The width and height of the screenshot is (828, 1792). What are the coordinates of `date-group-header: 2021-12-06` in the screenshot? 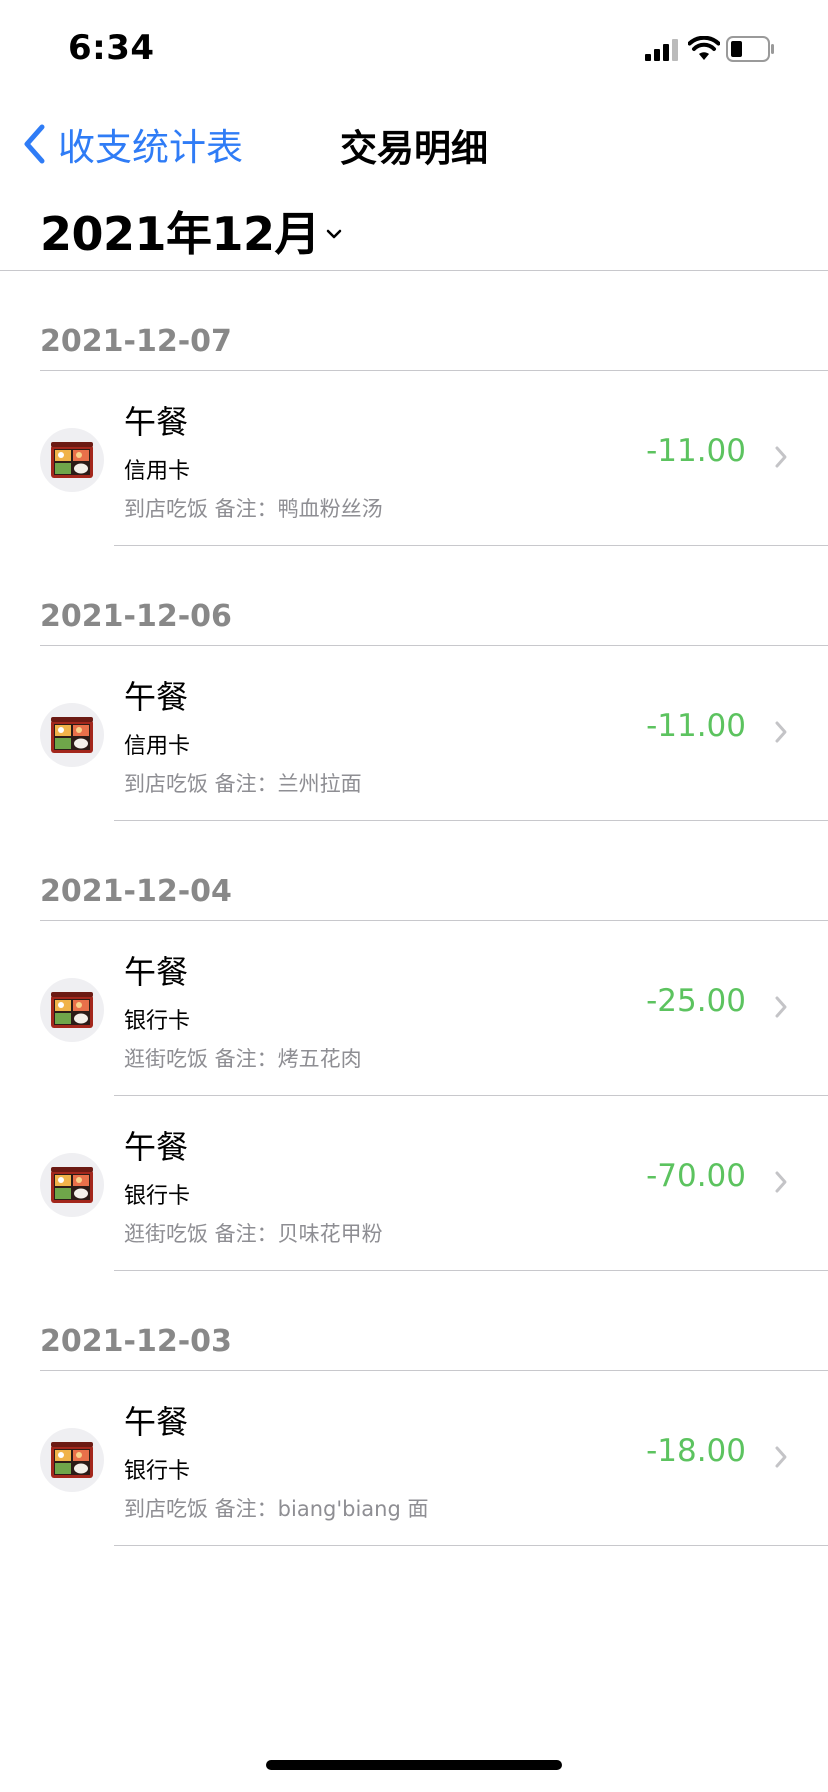 It's located at (414, 596).